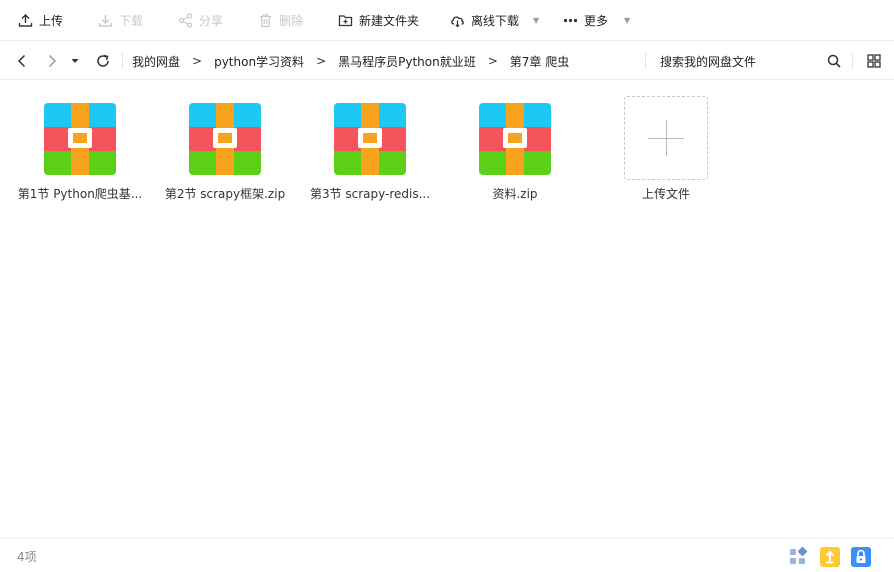  Describe the element at coordinates (570, 20) in the screenshot. I see `more-dots-icon` at that location.